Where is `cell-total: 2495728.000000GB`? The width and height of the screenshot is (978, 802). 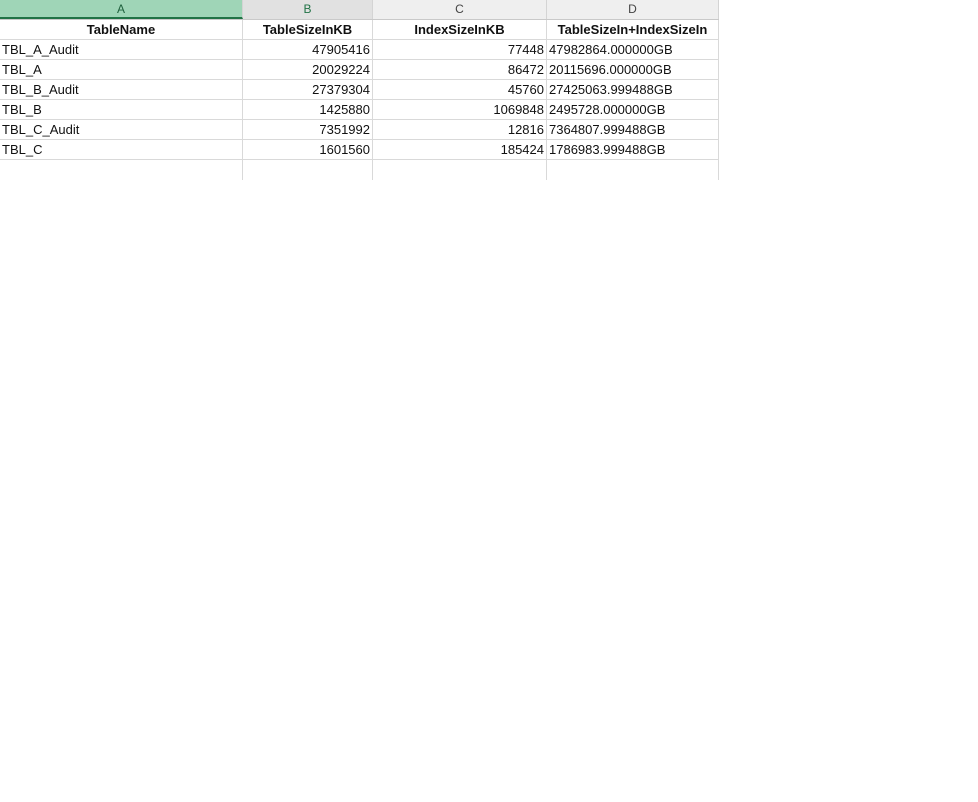
cell-total: 2495728.000000GB is located at coordinates (633, 110).